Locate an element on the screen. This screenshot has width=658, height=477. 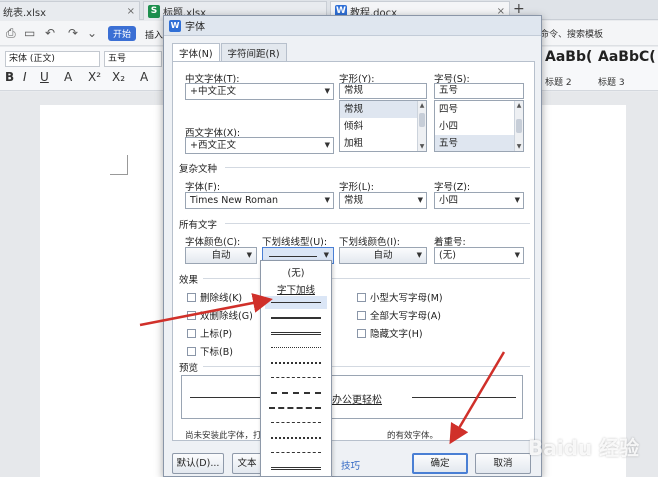
baidu-watermark: Baidu 经验 is located at coordinates (584, 448).